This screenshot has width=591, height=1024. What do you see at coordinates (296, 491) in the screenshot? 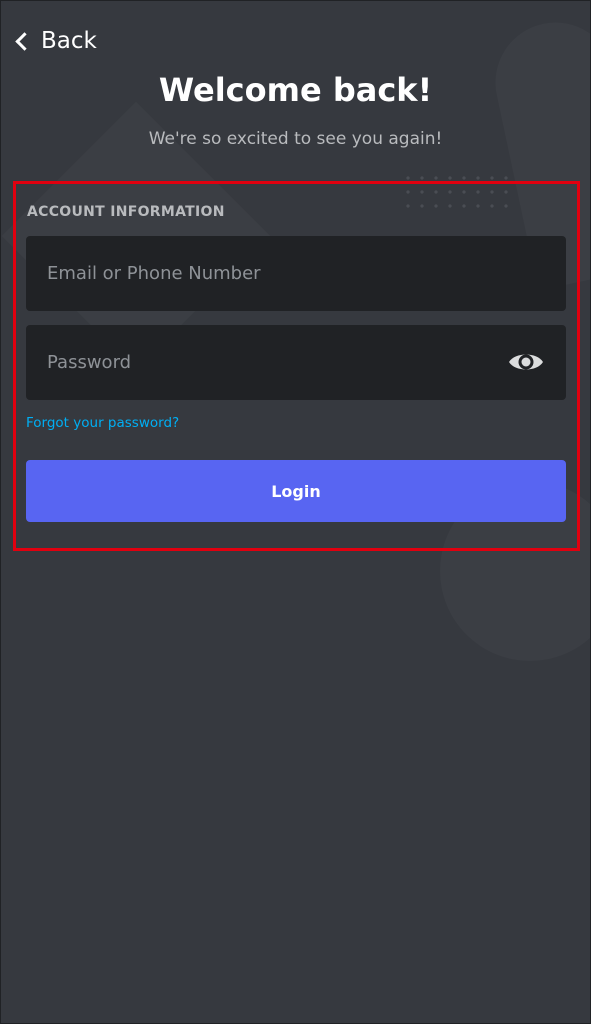
I see `login-button: Login` at bounding box center [296, 491].